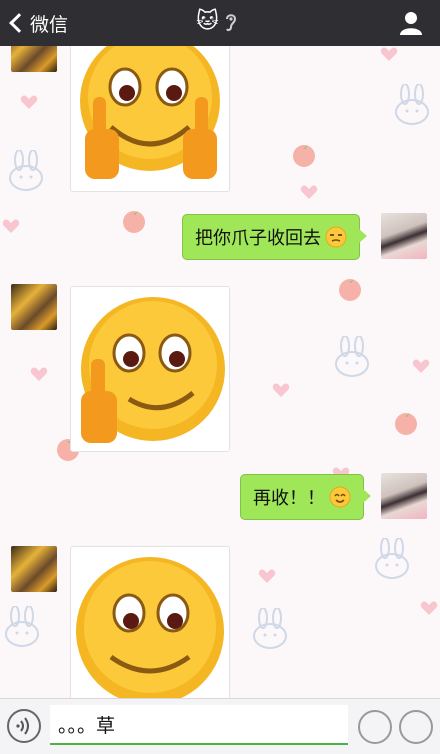 This screenshot has height=754, width=440. What do you see at coordinates (150, 112) in the screenshot?
I see `smiley-middle-fingers-sticker` at bounding box center [150, 112].